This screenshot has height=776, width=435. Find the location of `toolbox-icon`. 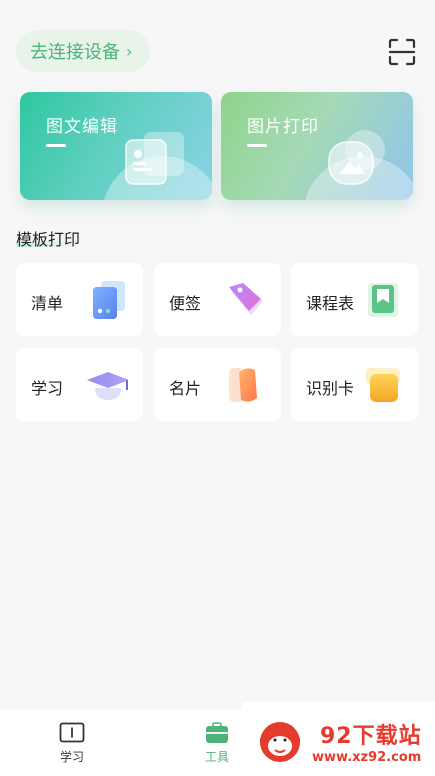

toolbox-icon is located at coordinates (217, 732).